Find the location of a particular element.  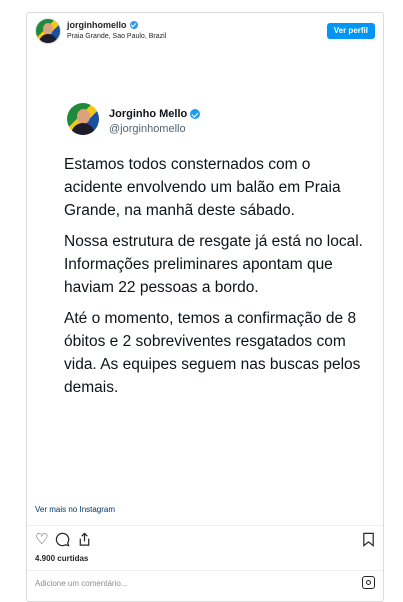

view-more-link: Ver mais no Instagram is located at coordinates (75, 509).